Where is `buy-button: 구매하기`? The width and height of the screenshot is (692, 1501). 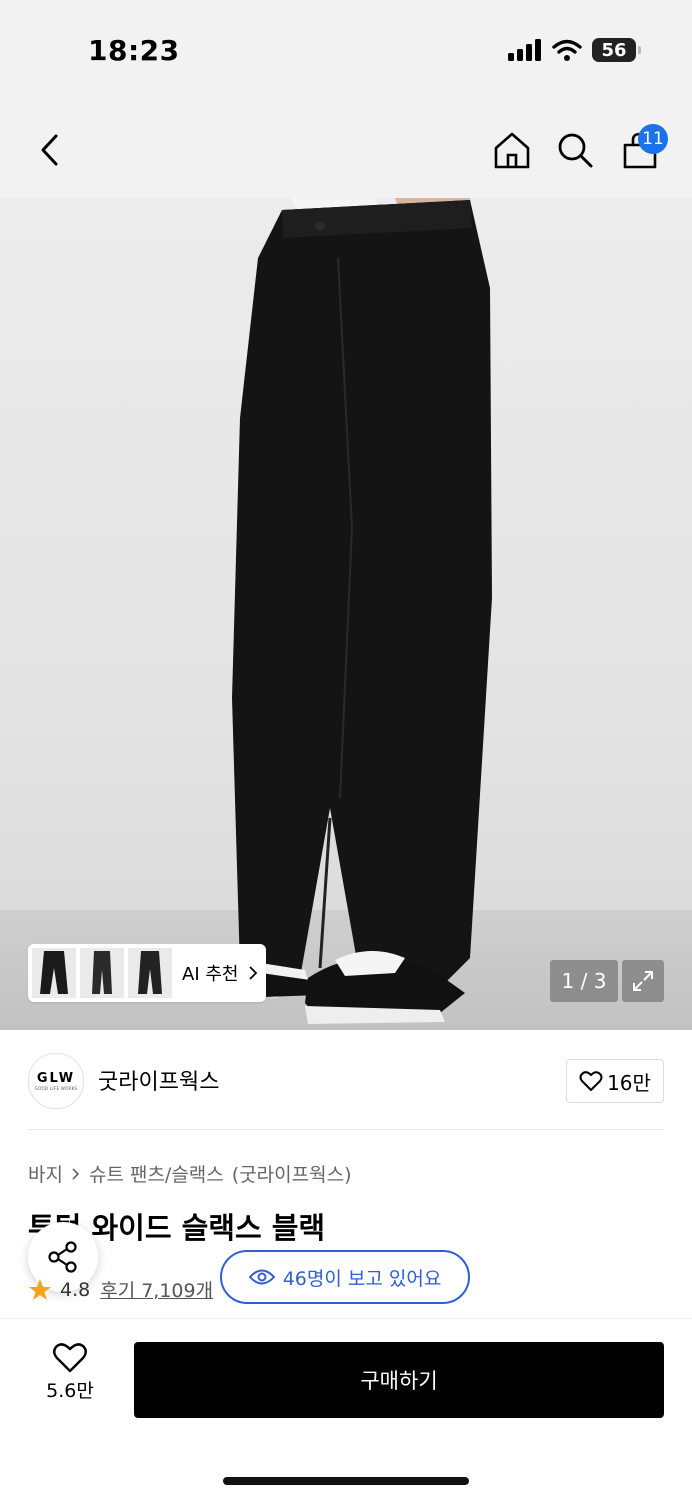 buy-button: 구매하기 is located at coordinates (399, 1380).